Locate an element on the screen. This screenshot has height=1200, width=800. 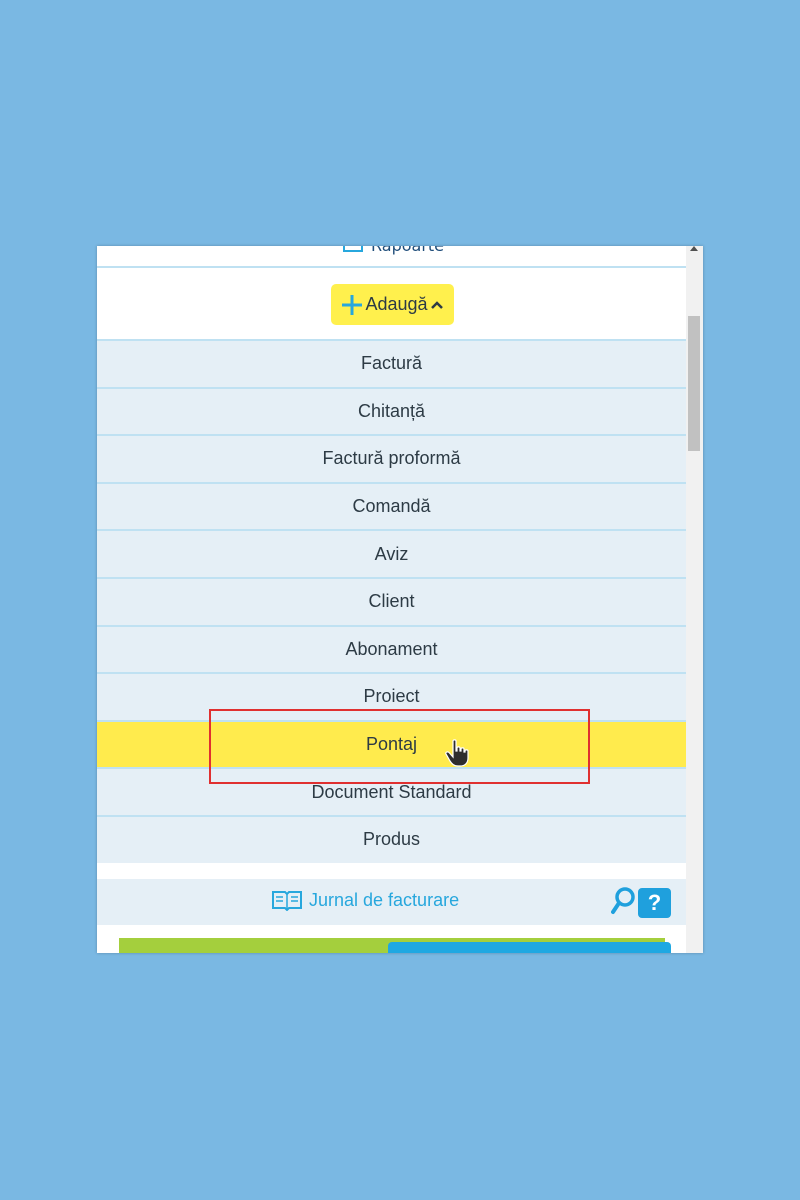
menu-item-chitanta: Chitanță is located at coordinates (391, 412).